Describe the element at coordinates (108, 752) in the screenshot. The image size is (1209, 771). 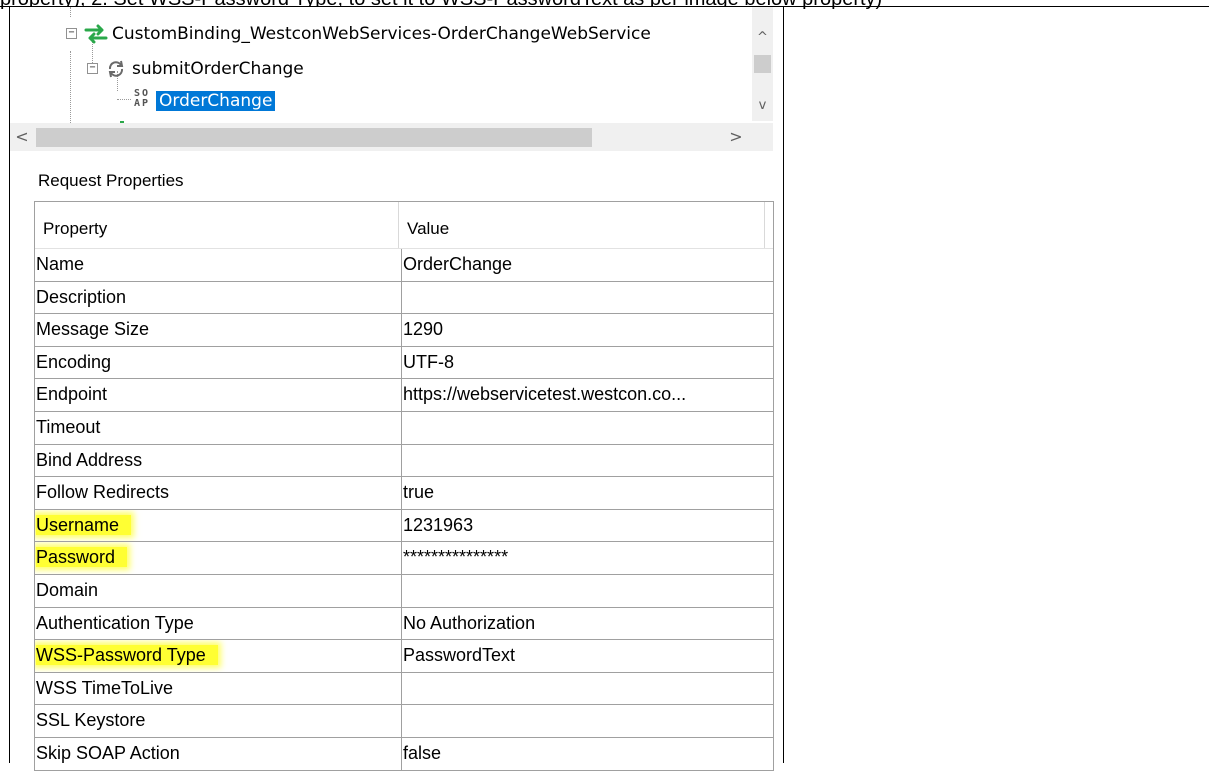
I see `property-name: Skip SOAP Action` at that location.